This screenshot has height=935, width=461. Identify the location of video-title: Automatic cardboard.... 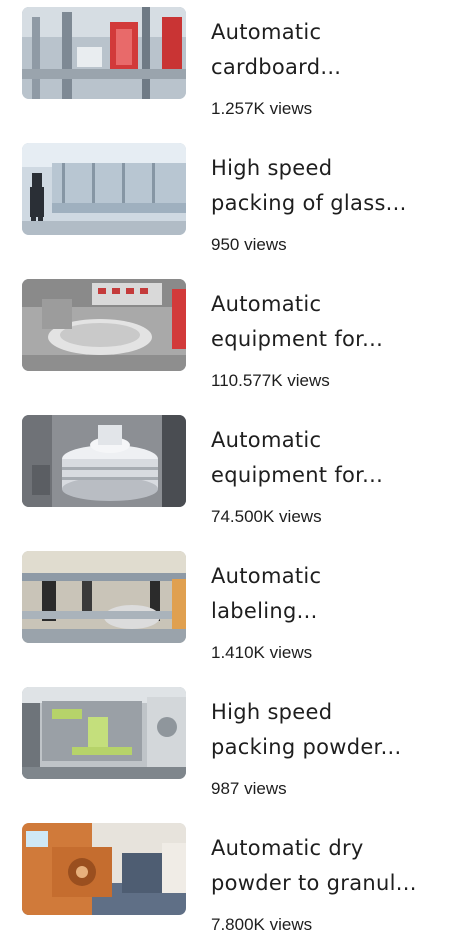
(331, 50).